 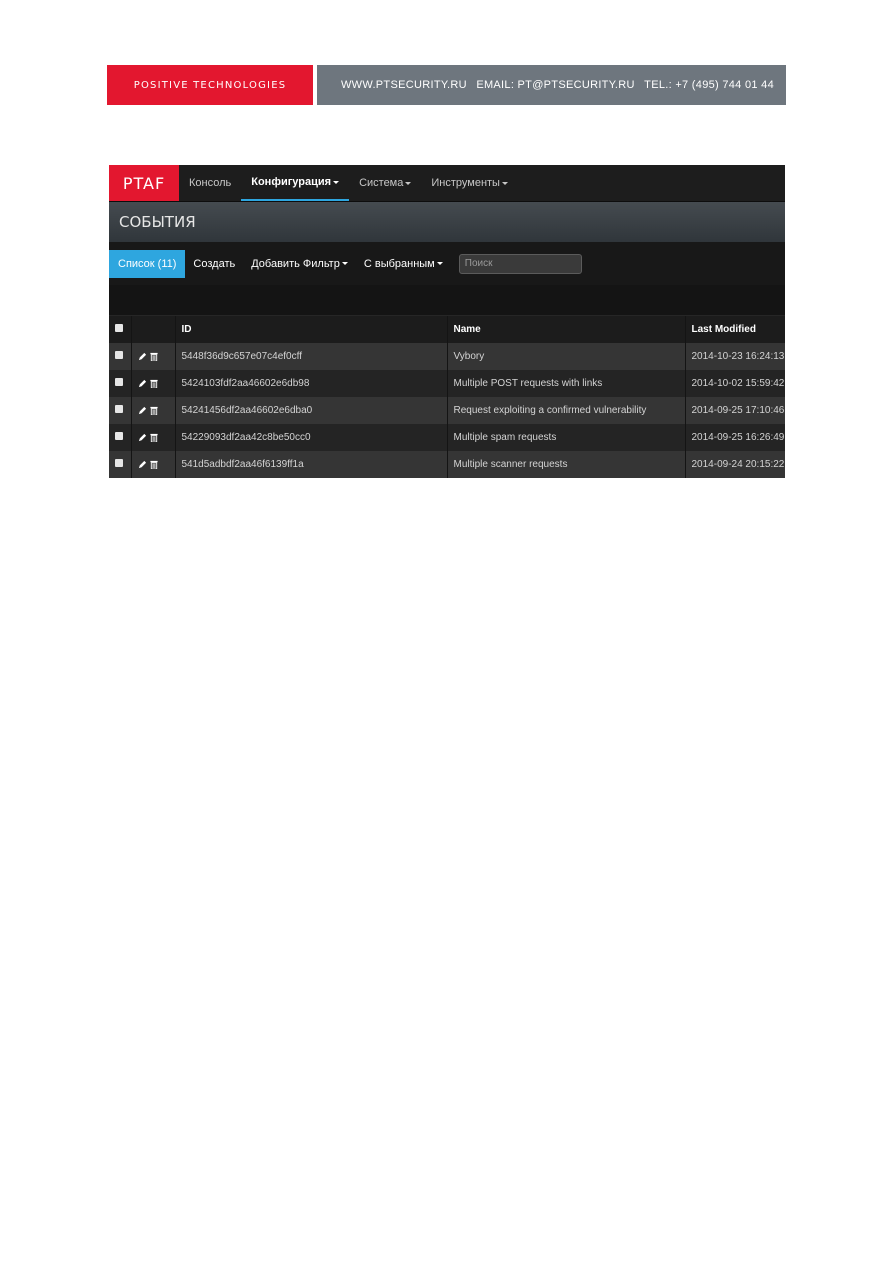 I want to click on row-last-modified: 2014-09-24 20:15:22, so click(x=735, y=464).